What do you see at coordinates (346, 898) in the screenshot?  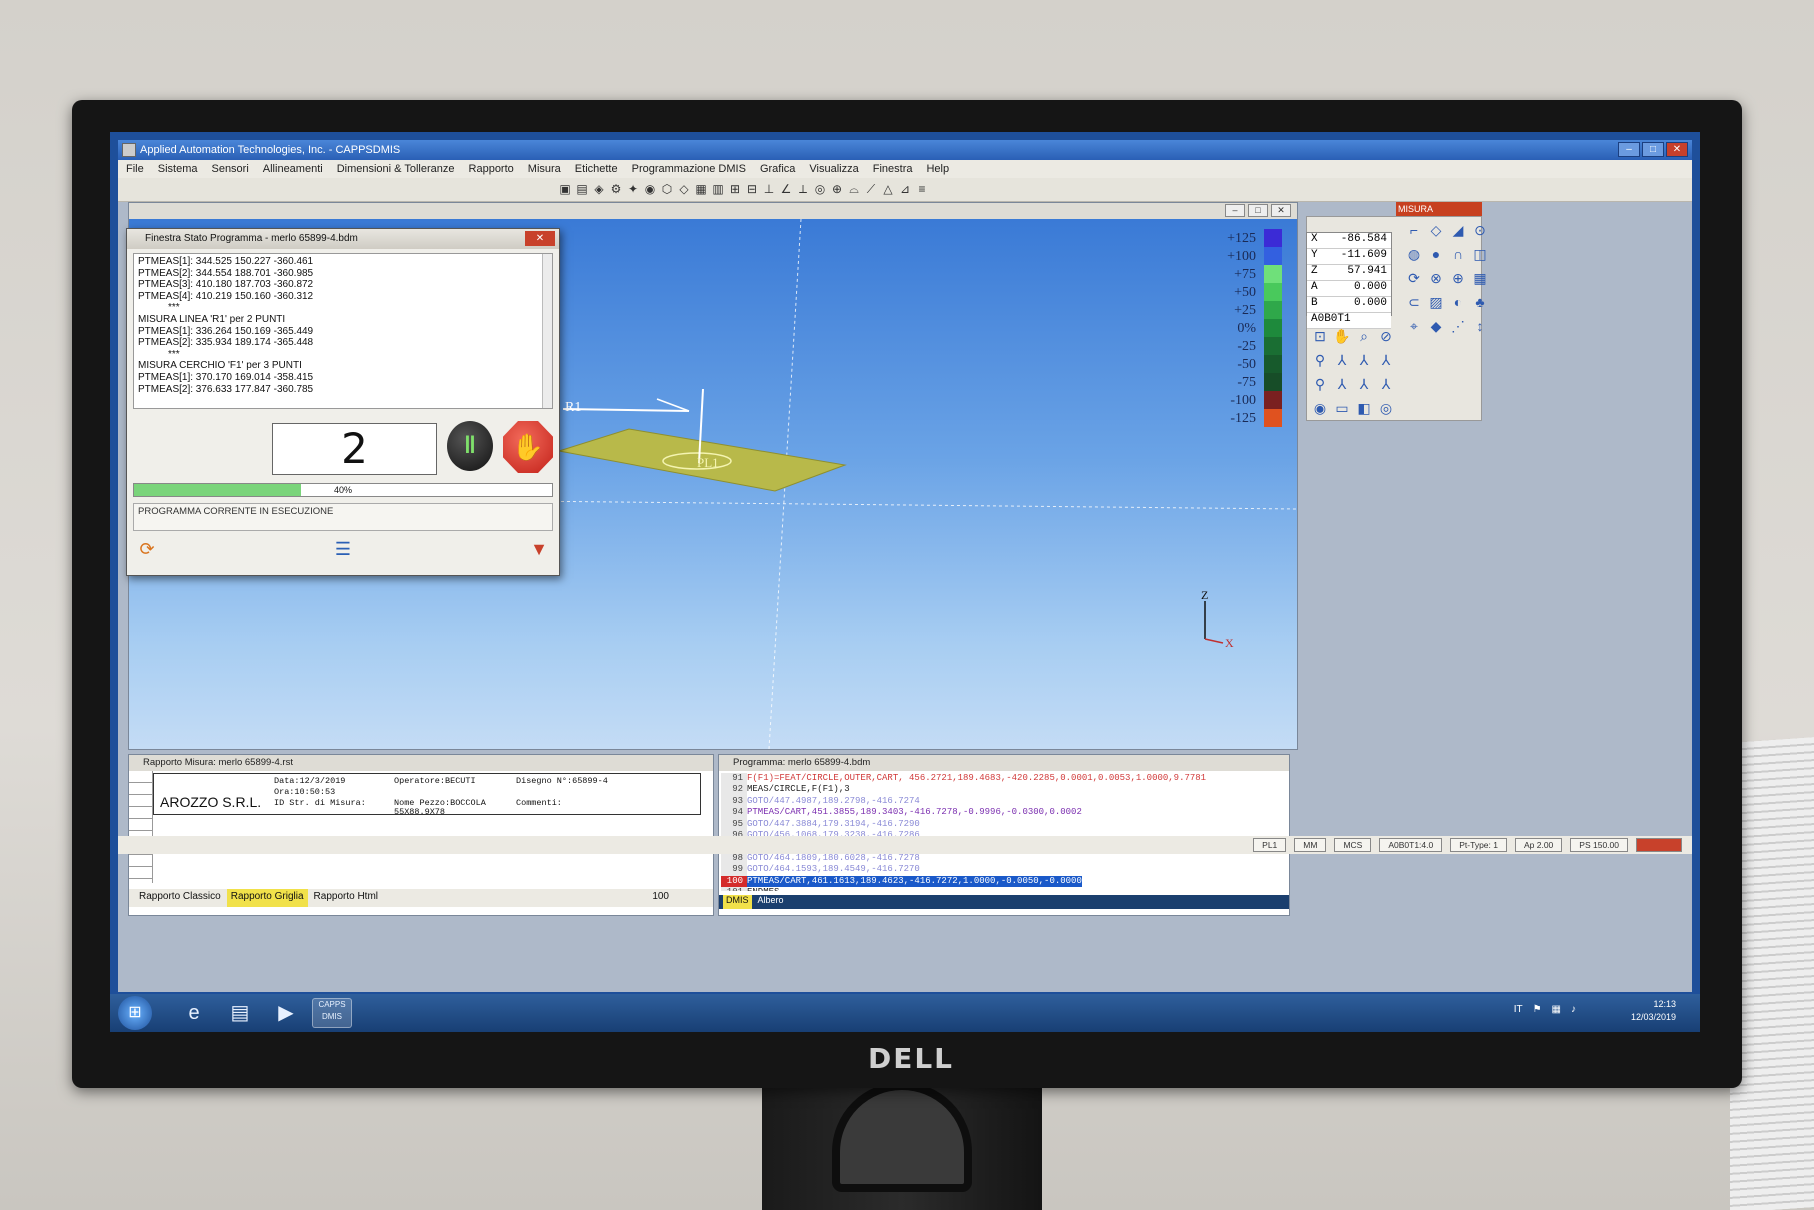 I see `report-tab-2: Rapporto Html` at bounding box center [346, 898].